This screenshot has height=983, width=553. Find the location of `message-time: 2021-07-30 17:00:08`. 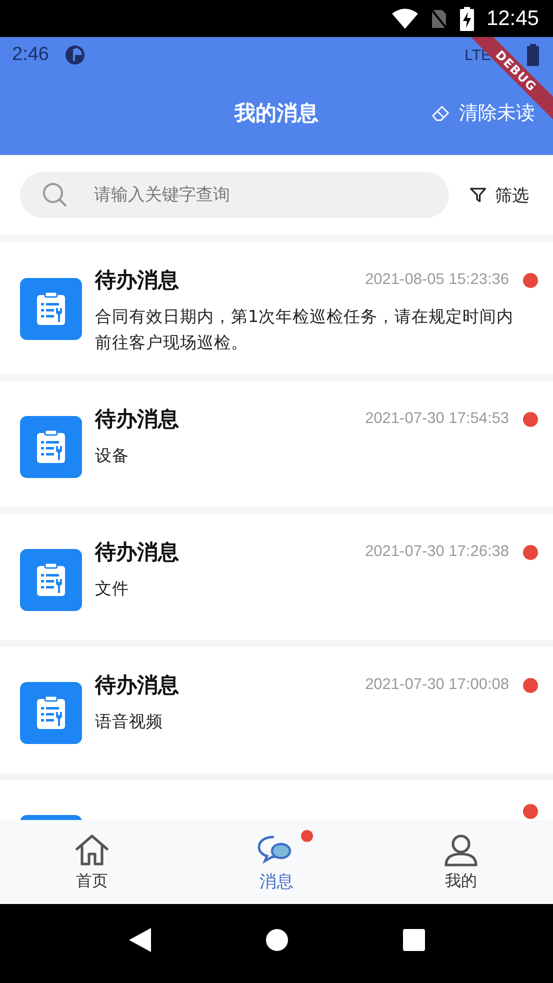

message-time: 2021-07-30 17:00:08 is located at coordinates (437, 685).